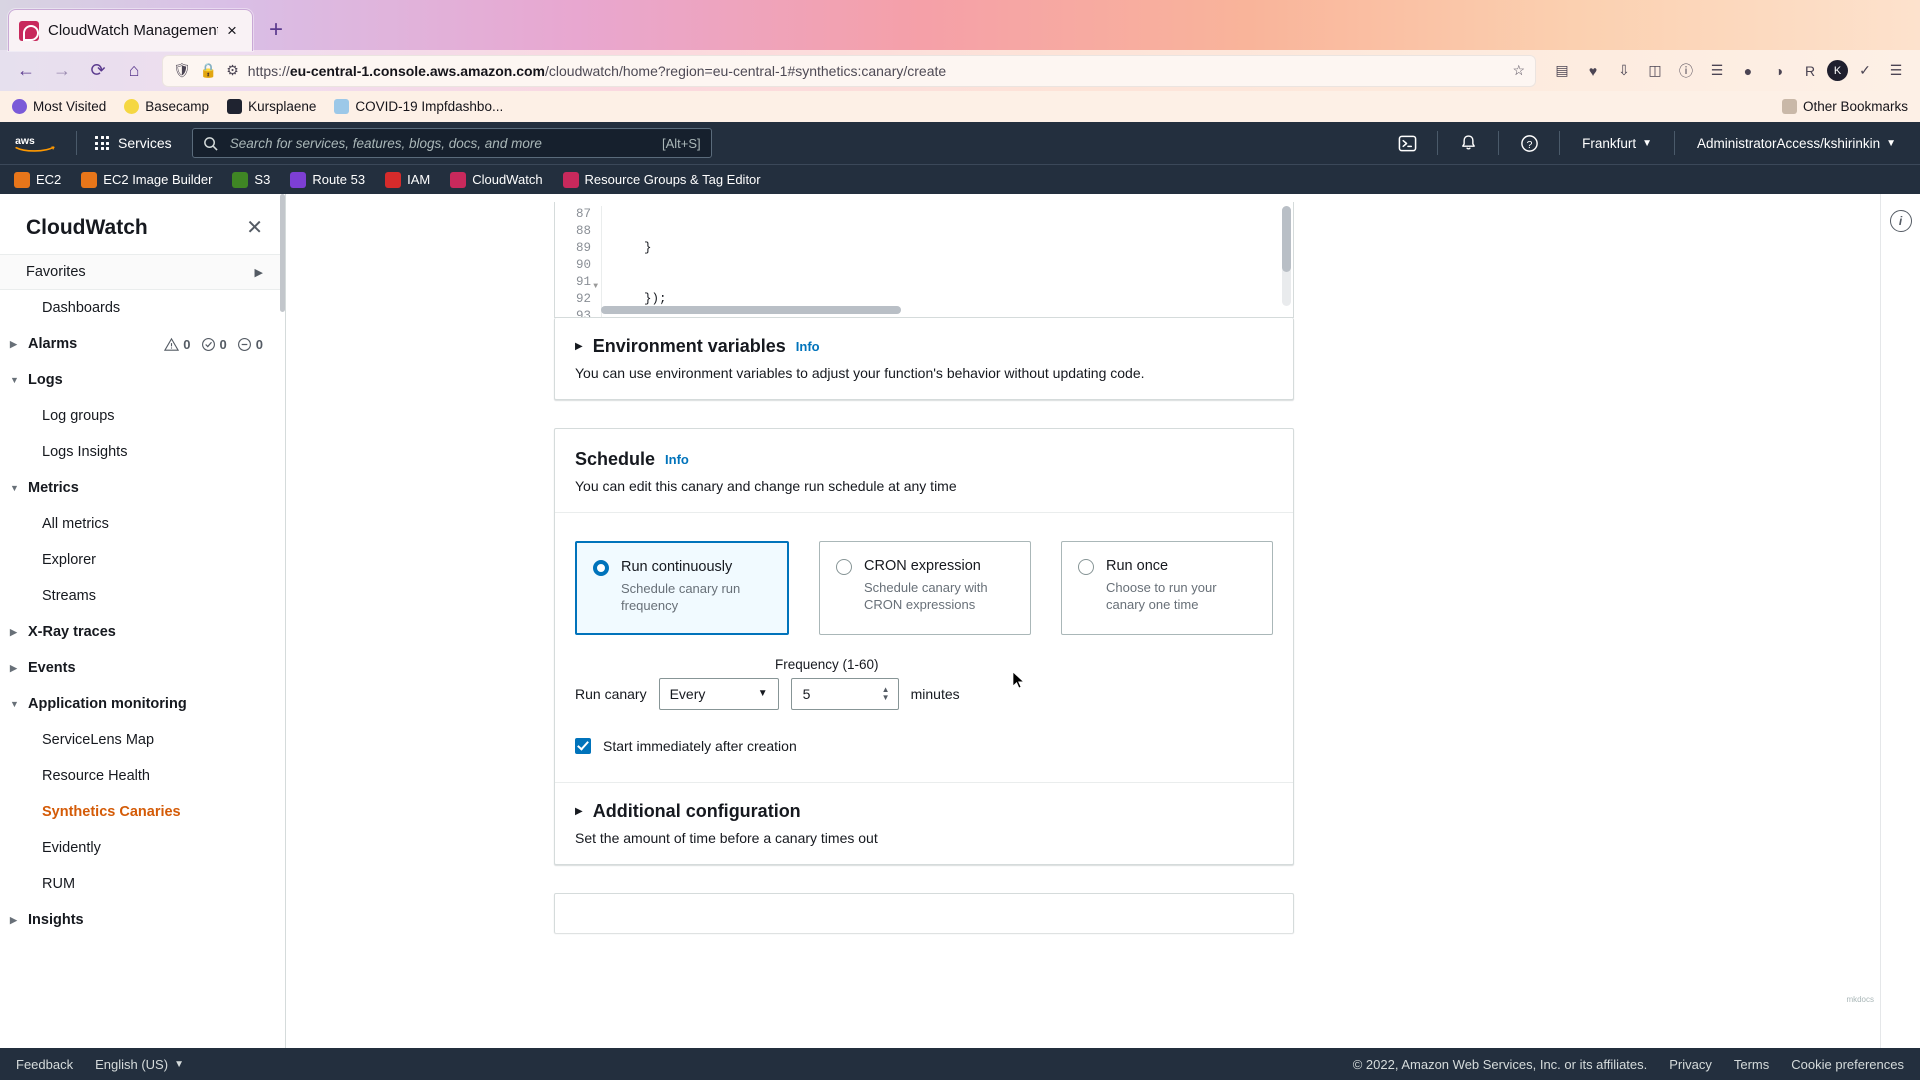  Describe the element at coordinates (271, 106) in the screenshot. I see `bookmark-kursplaene: Kursplaene` at that location.